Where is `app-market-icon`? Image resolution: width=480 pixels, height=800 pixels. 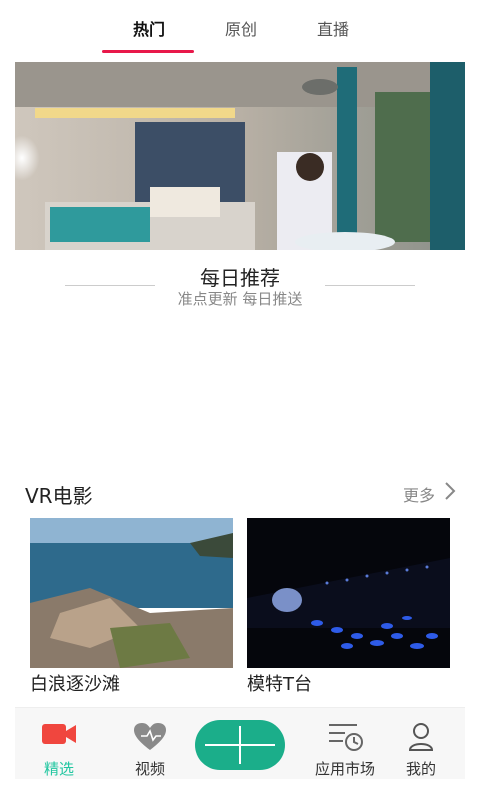 app-market-icon is located at coordinates (346, 737).